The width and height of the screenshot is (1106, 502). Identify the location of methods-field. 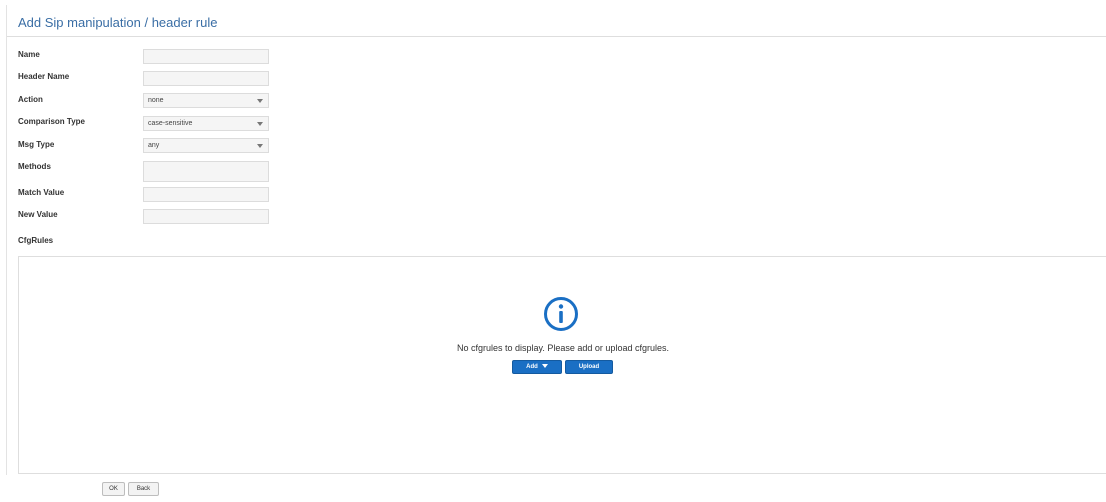
(206, 171).